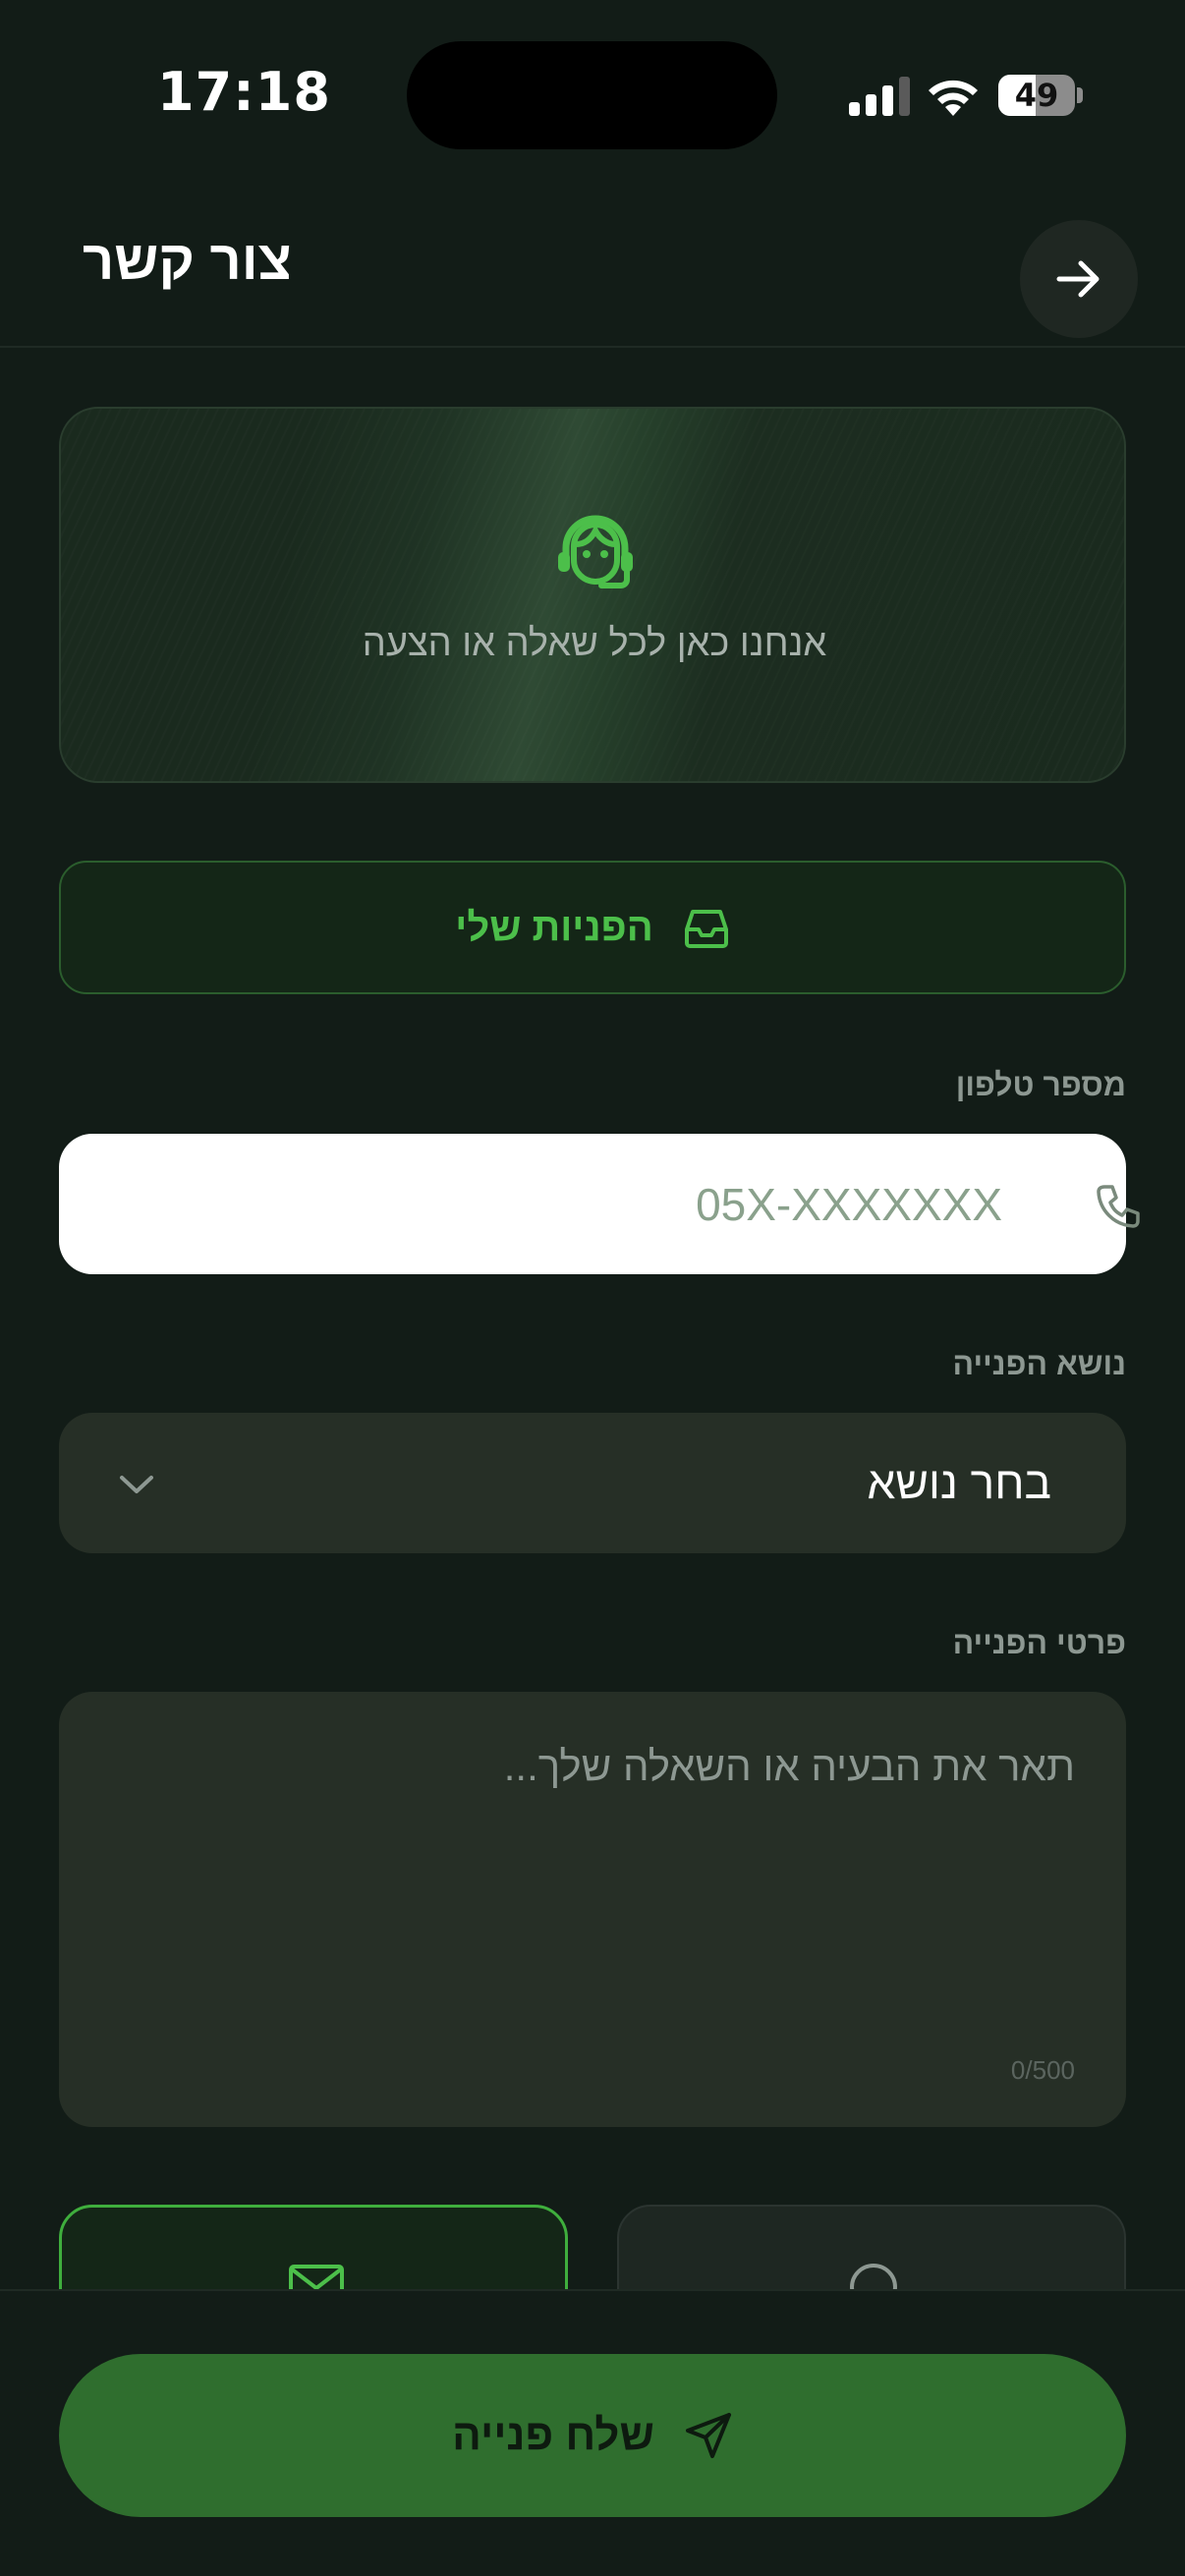 This screenshot has width=1185, height=2576. I want to click on phone-icon, so click(1119, 1206).